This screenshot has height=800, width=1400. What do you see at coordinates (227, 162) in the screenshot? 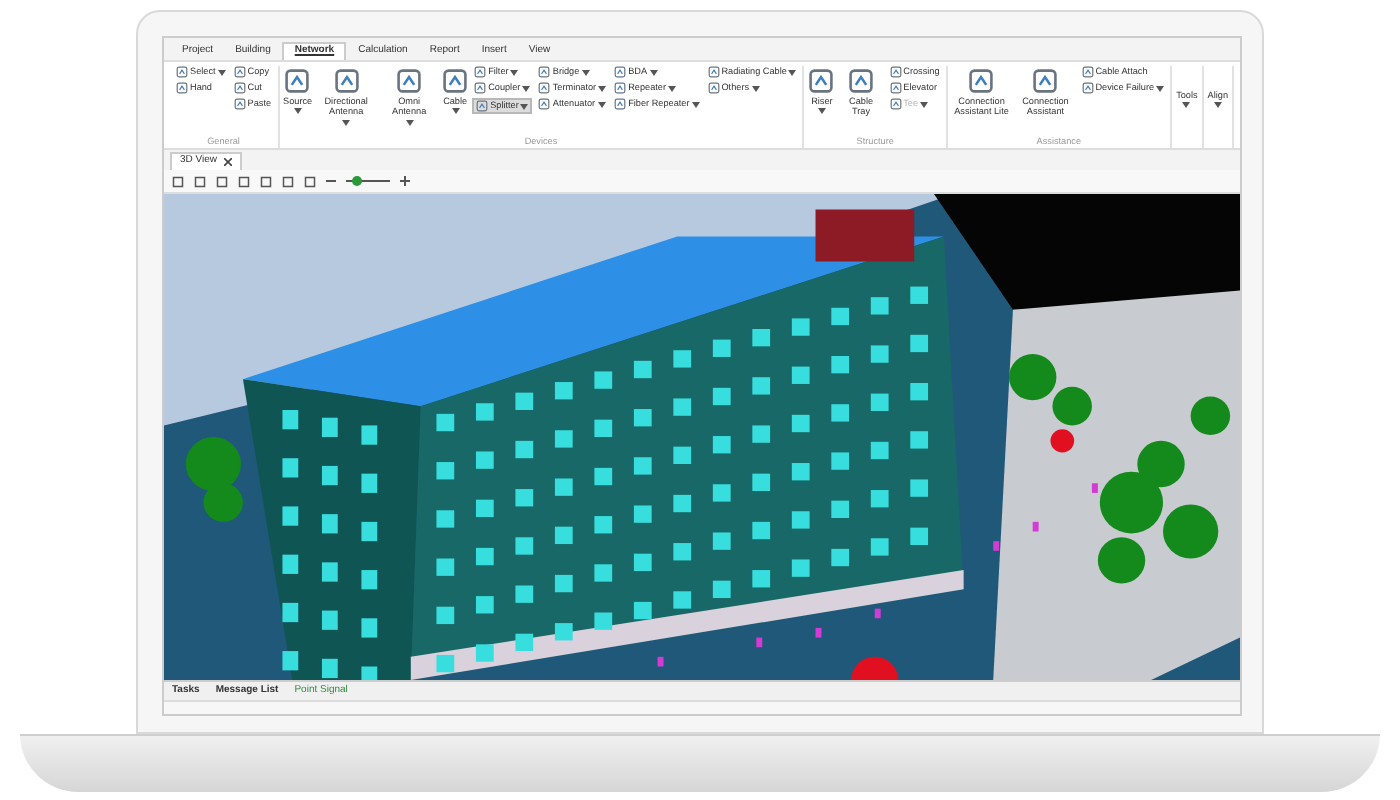
I see `close-icon` at bounding box center [227, 162].